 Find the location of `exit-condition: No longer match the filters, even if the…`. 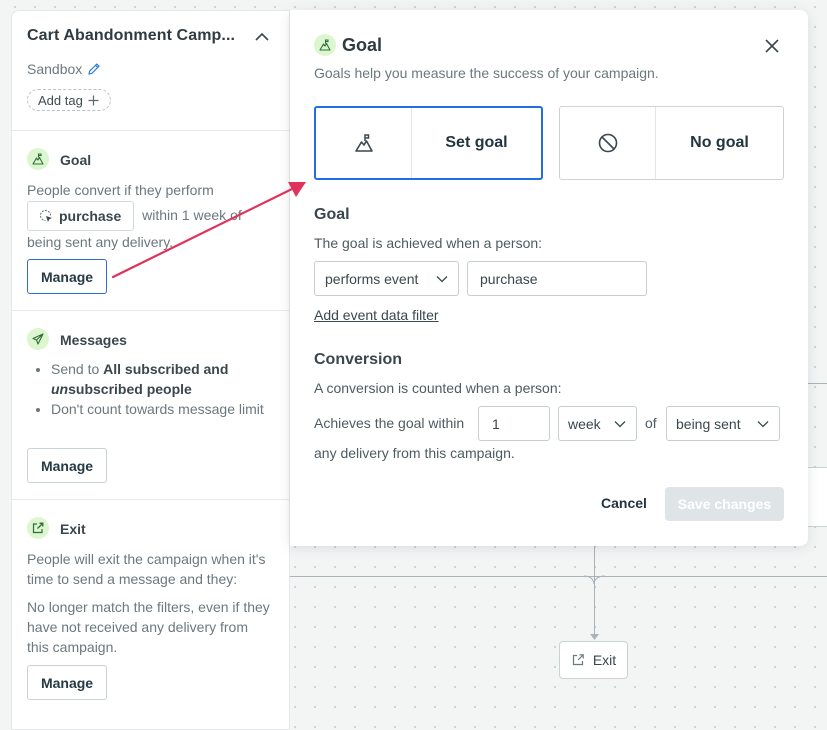

exit-condition: No longer match the filters, even if the… is located at coordinates (148, 627).